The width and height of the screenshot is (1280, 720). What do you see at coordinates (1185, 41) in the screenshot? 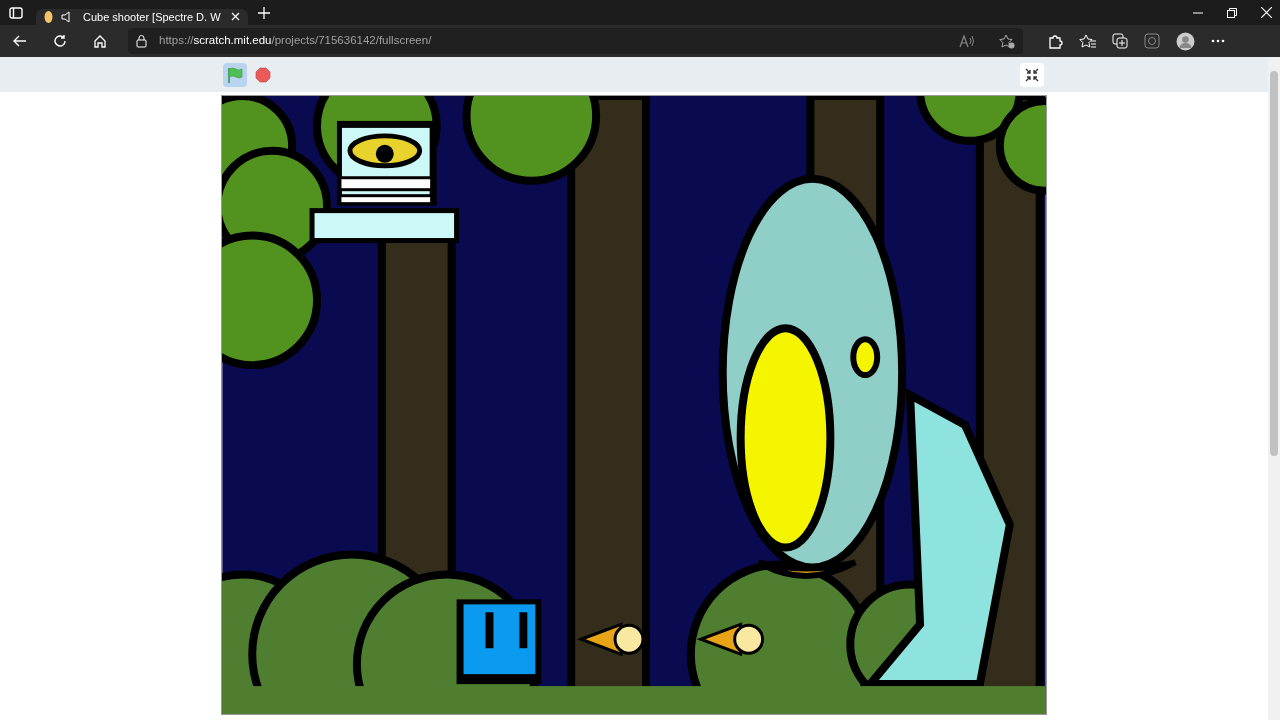
I see `profile-avatar-icon` at bounding box center [1185, 41].